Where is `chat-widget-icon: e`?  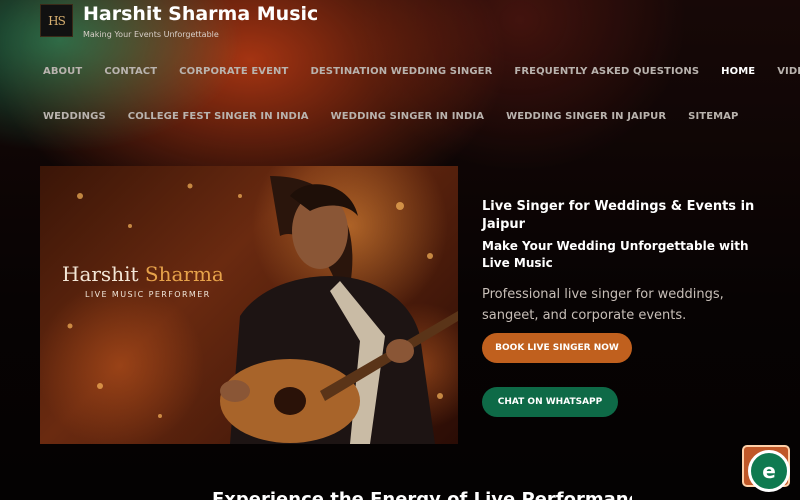 chat-widget-icon: e is located at coordinates (769, 471).